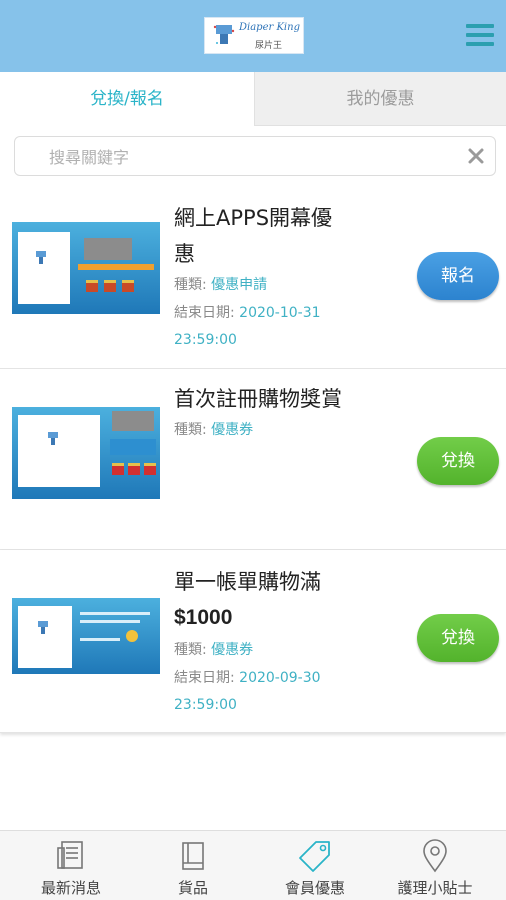 The width and height of the screenshot is (506, 900). I want to click on app-header: Diaper King 尿片王, so click(253, 36).